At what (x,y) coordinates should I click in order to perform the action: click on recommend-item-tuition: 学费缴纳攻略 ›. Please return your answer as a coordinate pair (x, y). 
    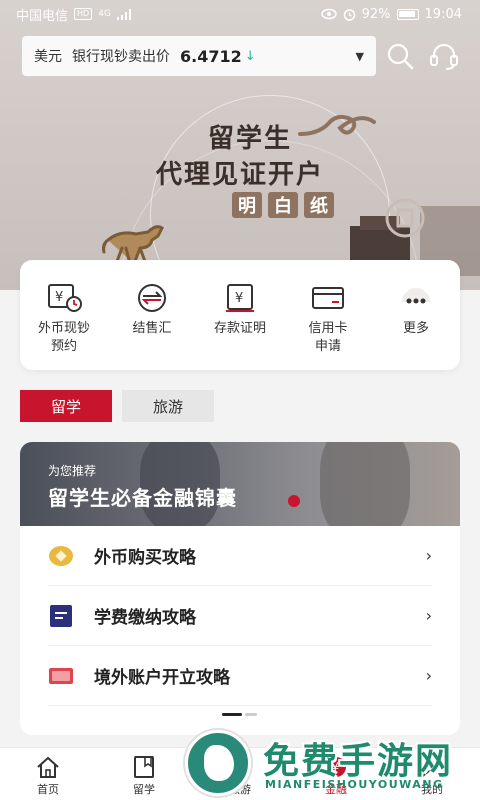
    Looking at the image, I should click on (240, 616).